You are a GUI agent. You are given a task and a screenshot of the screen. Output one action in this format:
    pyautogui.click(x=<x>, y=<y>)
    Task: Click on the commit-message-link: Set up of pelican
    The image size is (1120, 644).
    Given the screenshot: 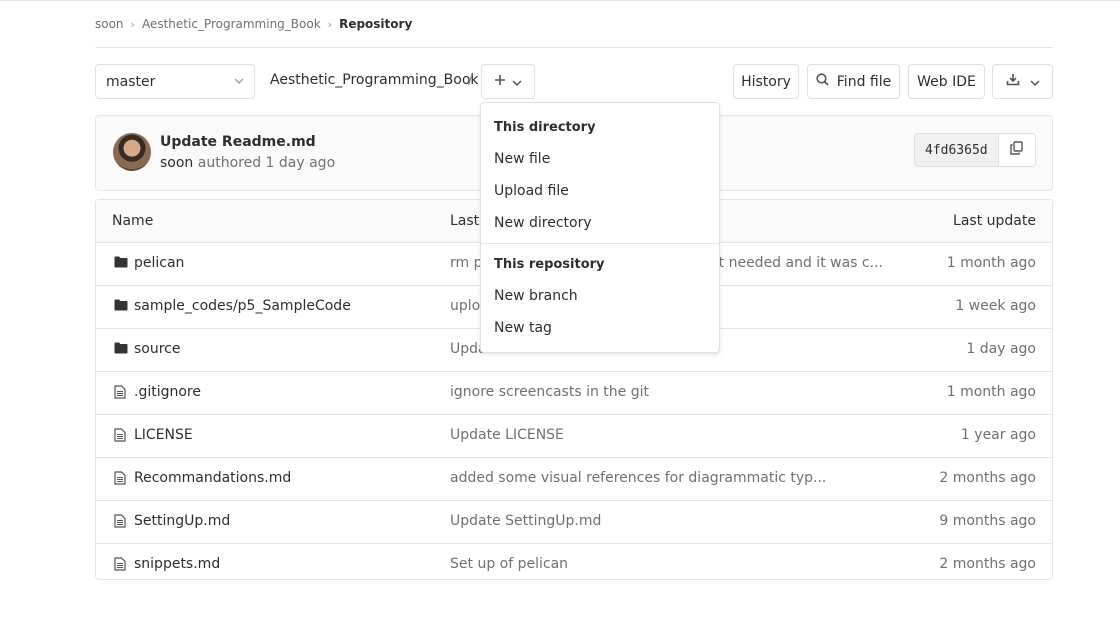 What is the action you would take?
    pyautogui.click(x=509, y=564)
    